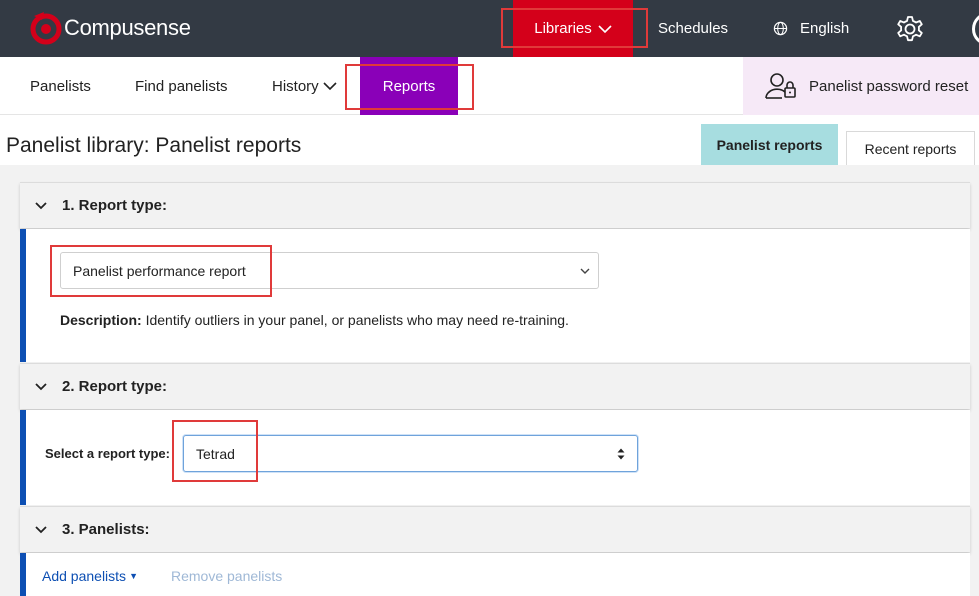 Image resolution: width=979 pixels, height=596 pixels. What do you see at coordinates (585, 271) in the screenshot?
I see `select-caret-icon` at bounding box center [585, 271].